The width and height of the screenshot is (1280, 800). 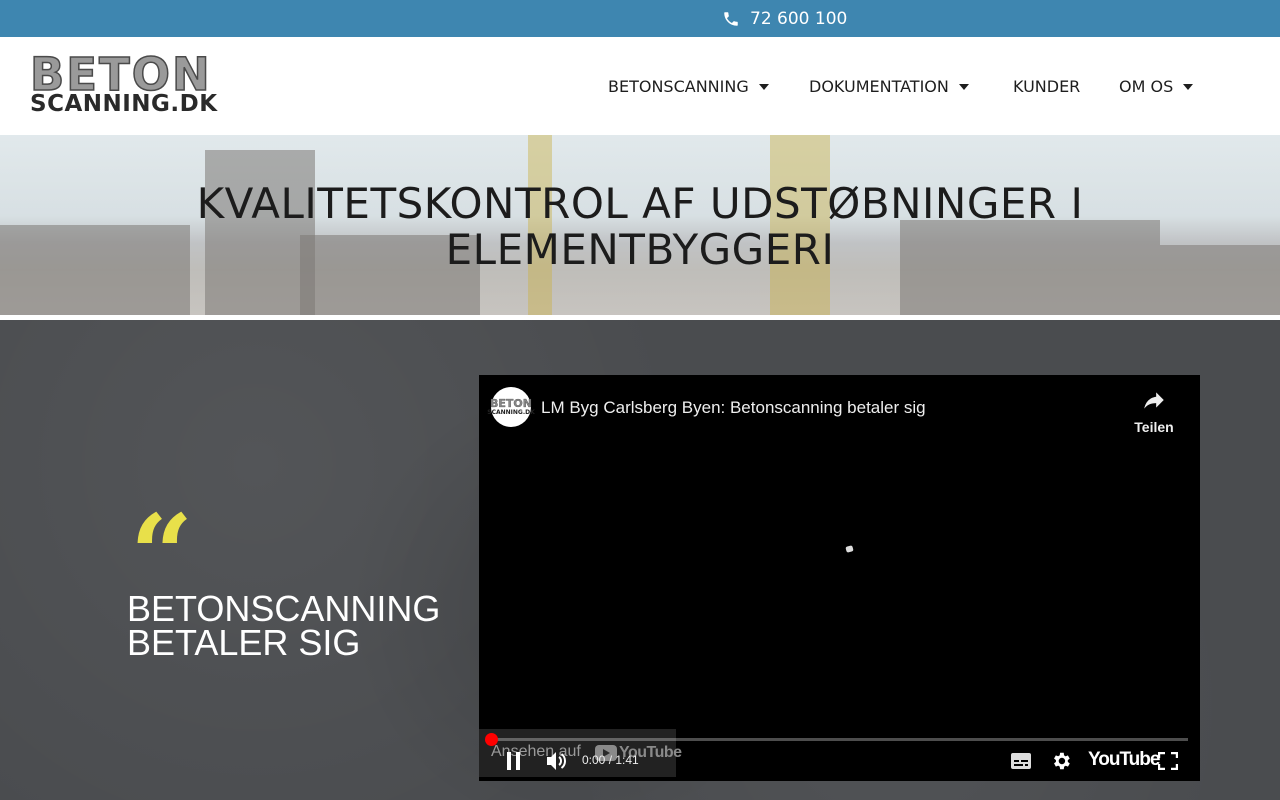 I want to click on phone-link: 72 600 100, so click(x=784, y=18).